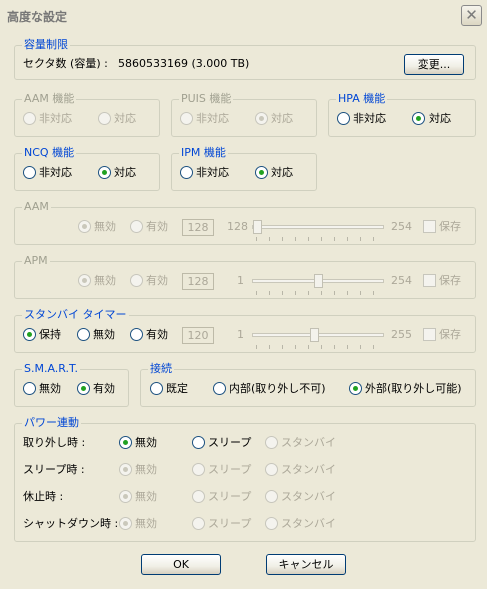  Describe the element at coordinates (198, 335) in the screenshot. I see `standby-value-field: 120` at that location.